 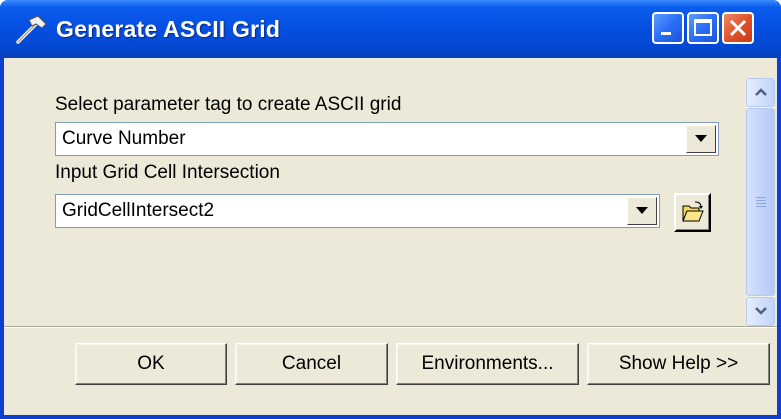 I want to click on grid-intersection-label: Input Grid Cell Intersection, so click(x=167, y=172).